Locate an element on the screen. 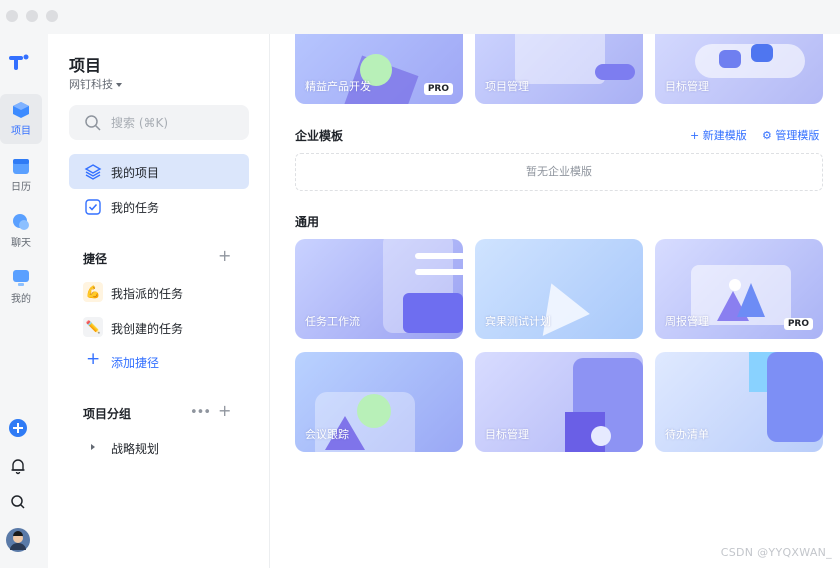  search-input is located at coordinates (176, 123).